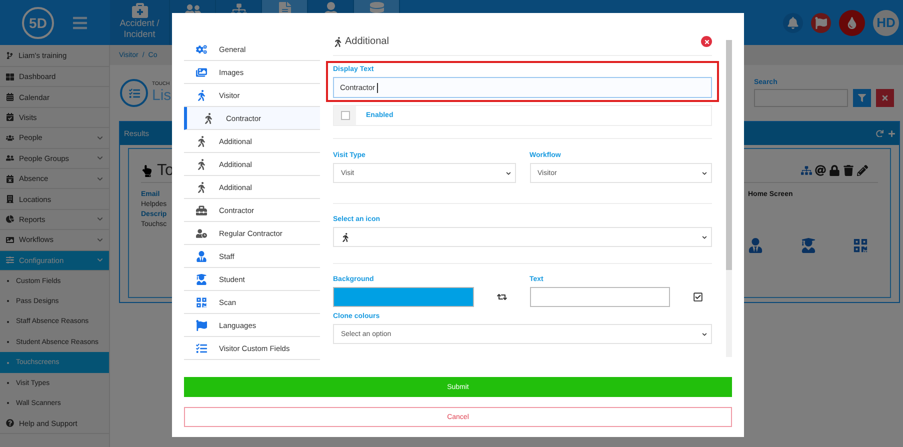 This screenshot has width=903, height=447. Describe the element at coordinates (140, 22) in the screenshot. I see `nav-tile: Accident / Incident` at that location.